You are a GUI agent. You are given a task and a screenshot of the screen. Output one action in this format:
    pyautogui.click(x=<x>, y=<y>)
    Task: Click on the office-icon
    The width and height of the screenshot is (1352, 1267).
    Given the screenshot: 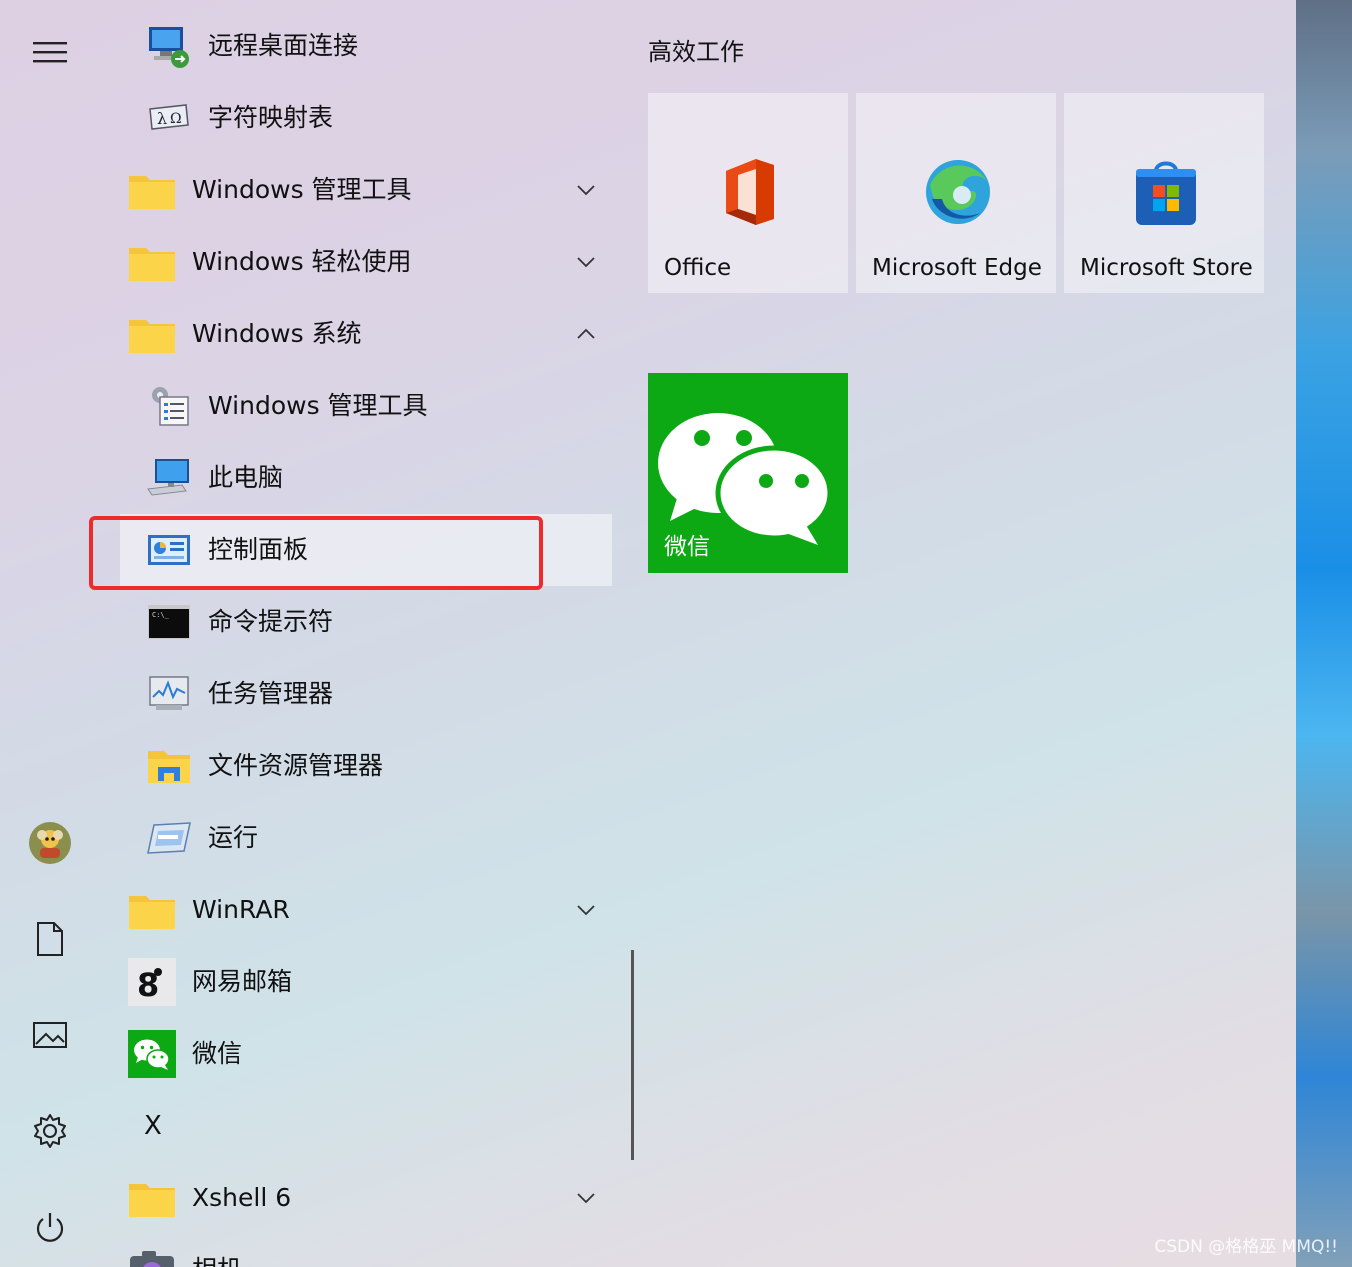 What is the action you would take?
    pyautogui.click(x=750, y=192)
    